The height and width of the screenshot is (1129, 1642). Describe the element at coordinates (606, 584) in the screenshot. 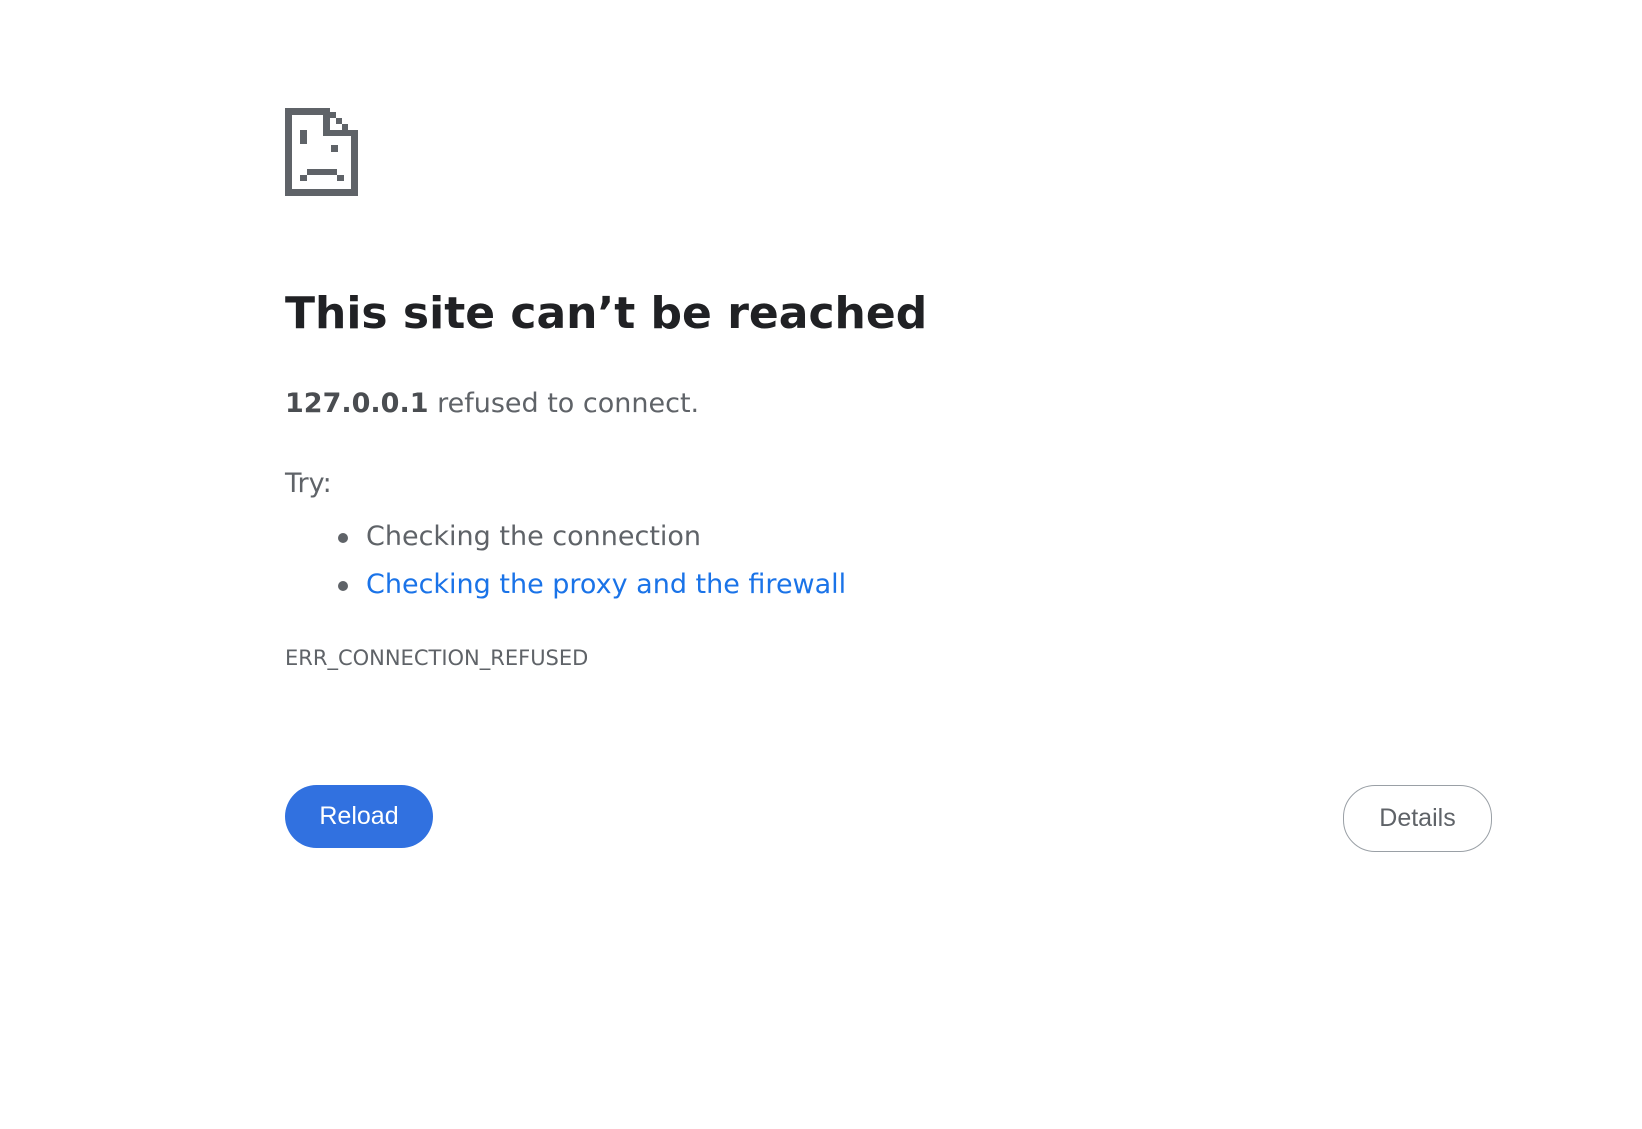

I see `suggestion-proxy-firewall-link: Checking the proxy and the firewall` at that location.